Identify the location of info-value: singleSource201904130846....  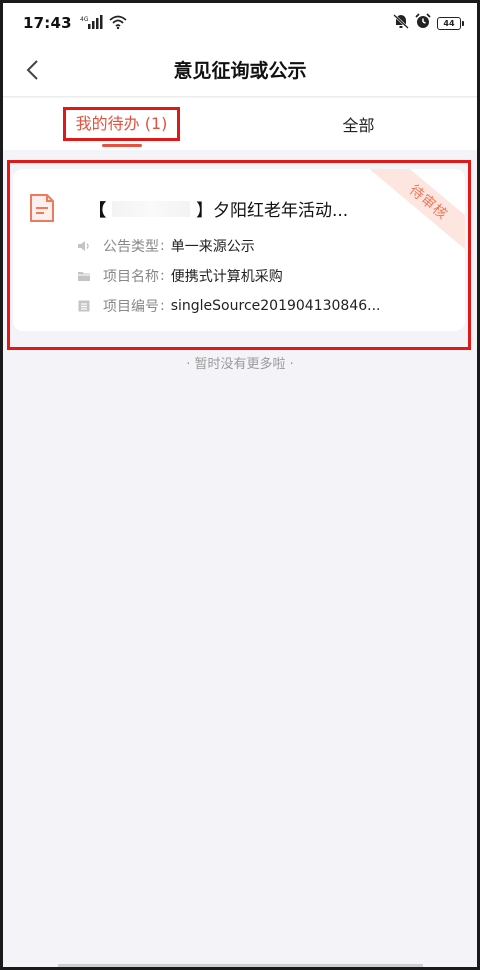
(275, 306).